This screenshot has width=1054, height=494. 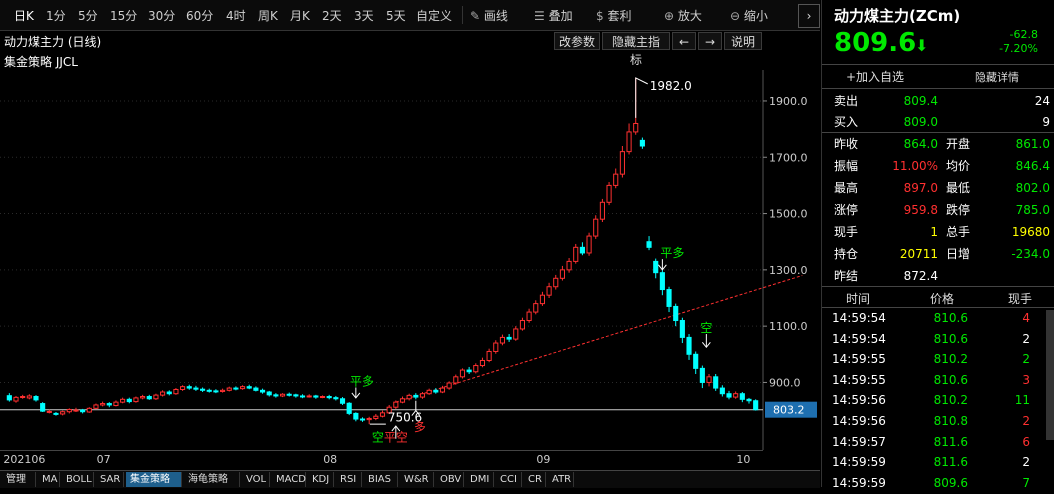 What do you see at coordinates (684, 41) in the screenshot?
I see `prev-arrow-button: ←` at bounding box center [684, 41].